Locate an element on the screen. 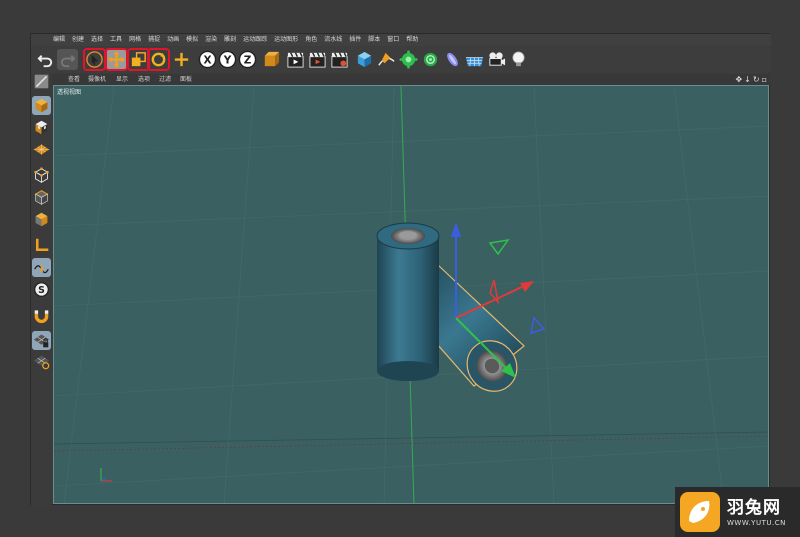 The image size is (800, 537). workplane-mode-button is located at coordinates (41, 149).